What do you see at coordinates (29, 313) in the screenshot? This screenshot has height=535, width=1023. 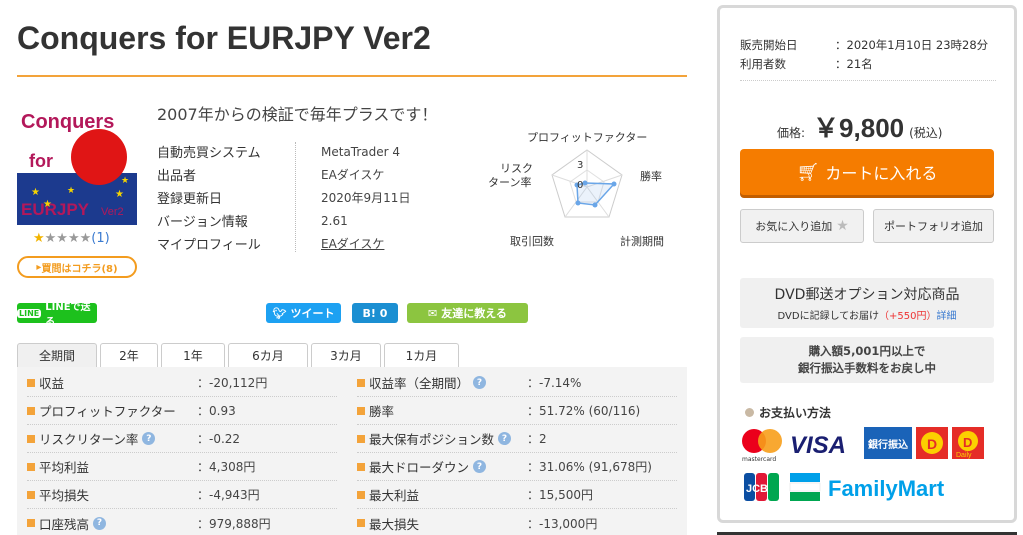 I see `line-icon: LINE` at bounding box center [29, 313].